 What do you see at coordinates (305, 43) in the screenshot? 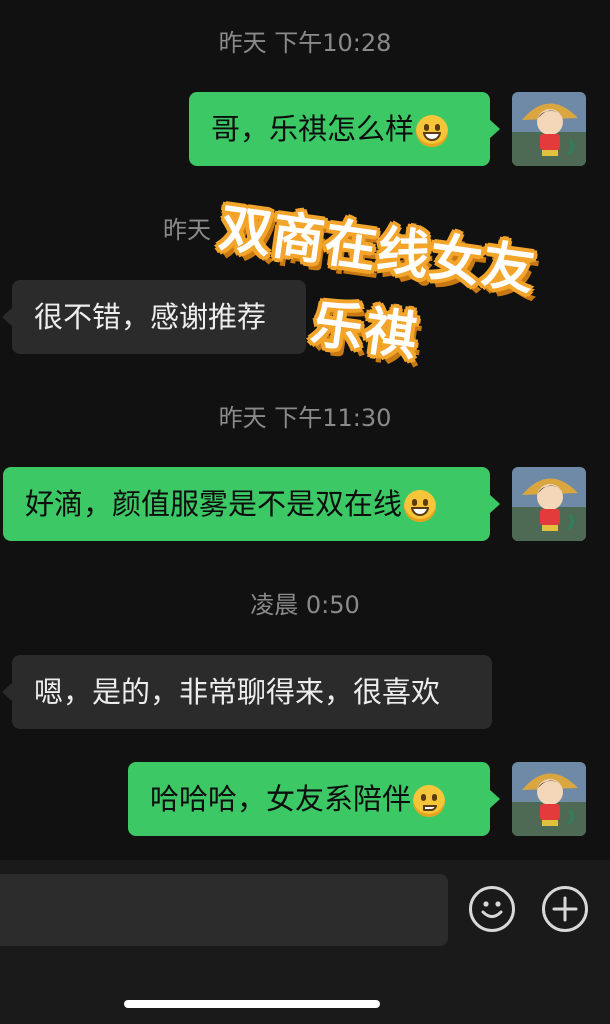
I see `timestamp: 昨天 下午10:28` at bounding box center [305, 43].